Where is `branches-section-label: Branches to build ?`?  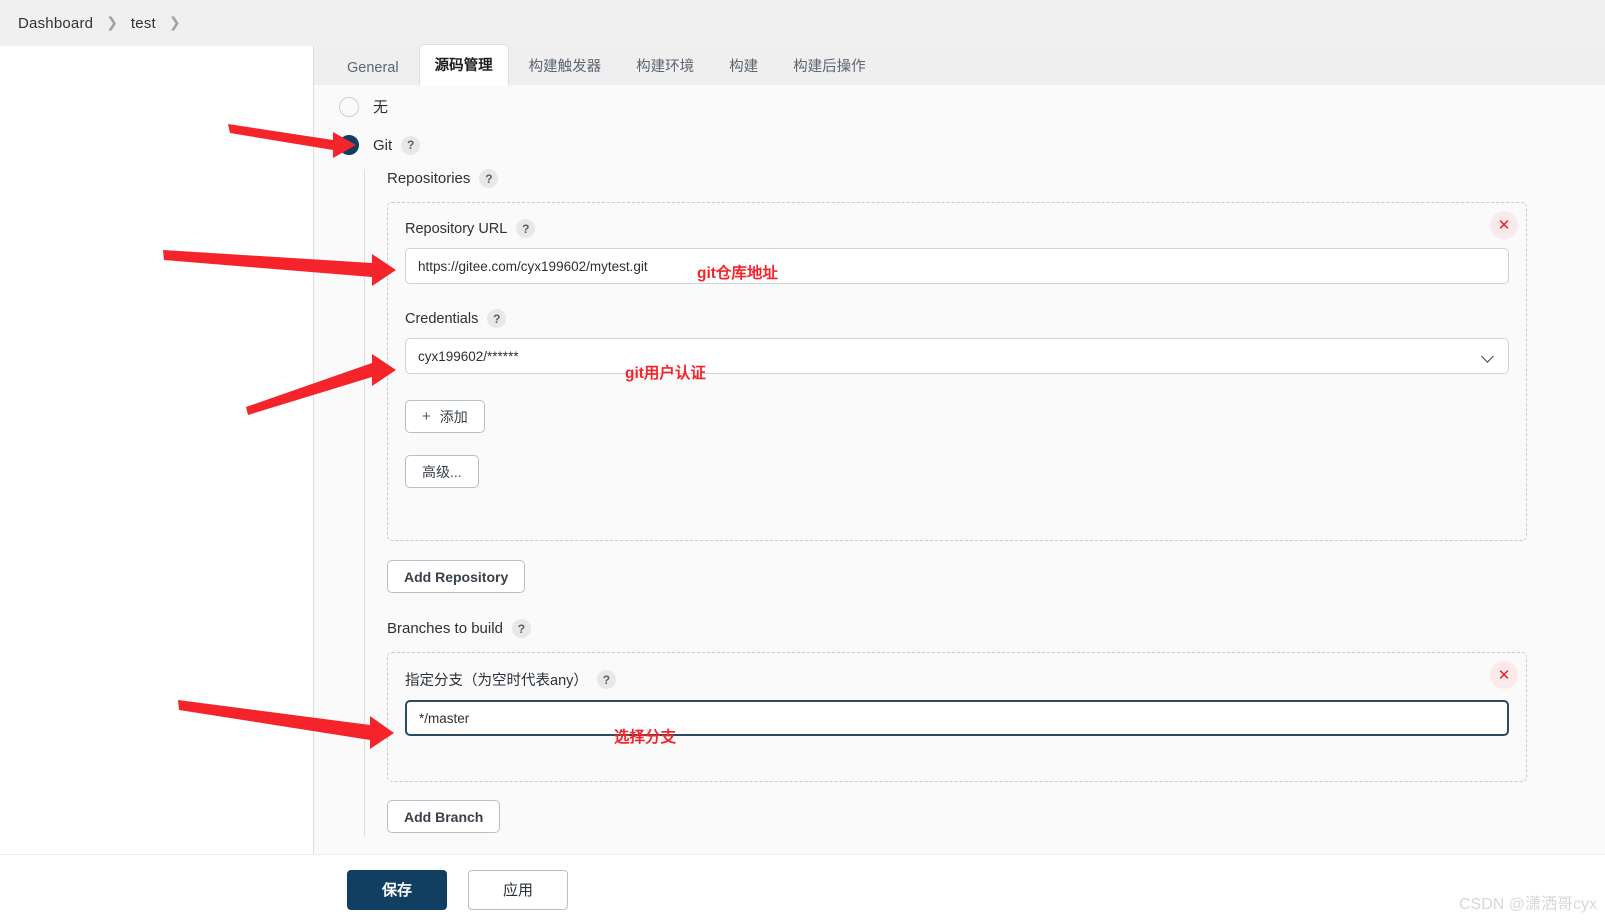 branches-section-label: Branches to build ? is located at coordinates (996, 628).